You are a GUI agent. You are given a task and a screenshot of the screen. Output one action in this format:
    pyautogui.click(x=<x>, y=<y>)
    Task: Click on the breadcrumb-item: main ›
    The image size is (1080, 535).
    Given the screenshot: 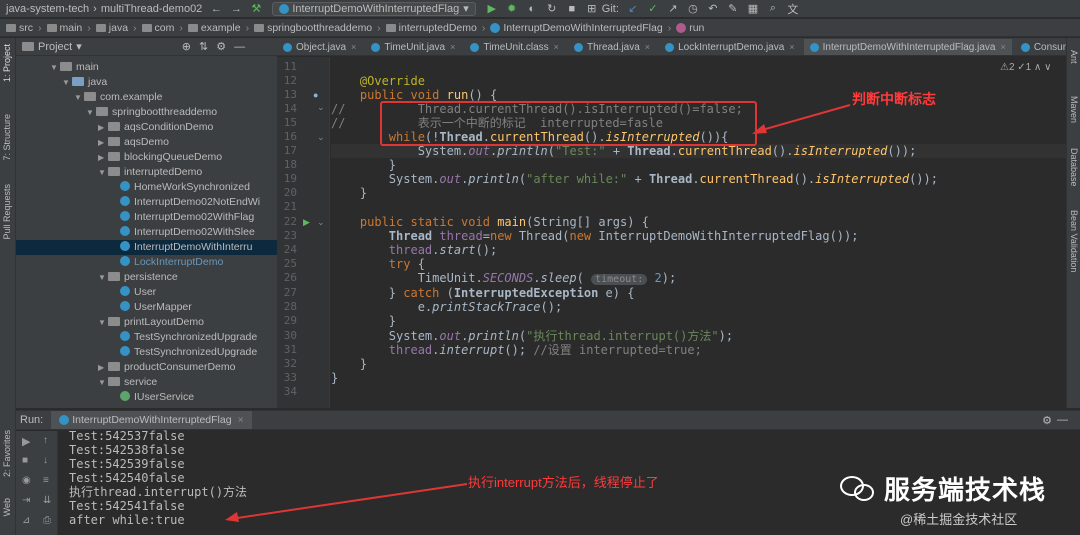 What is the action you would take?
    pyautogui.click(x=71, y=28)
    